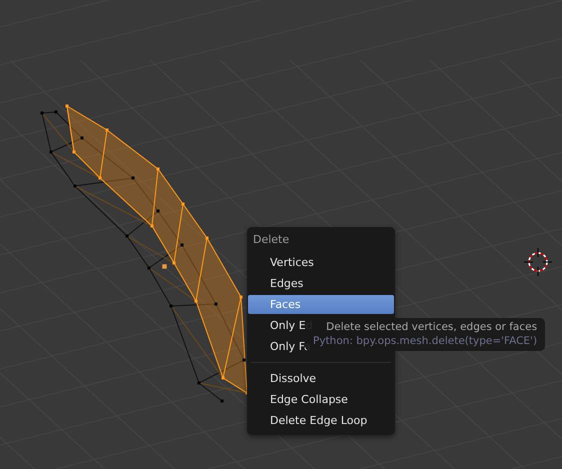  What do you see at coordinates (425, 341) in the screenshot?
I see `tooltip-python: Python: bpy.ops.mesh.delete(type='FACE')` at bounding box center [425, 341].